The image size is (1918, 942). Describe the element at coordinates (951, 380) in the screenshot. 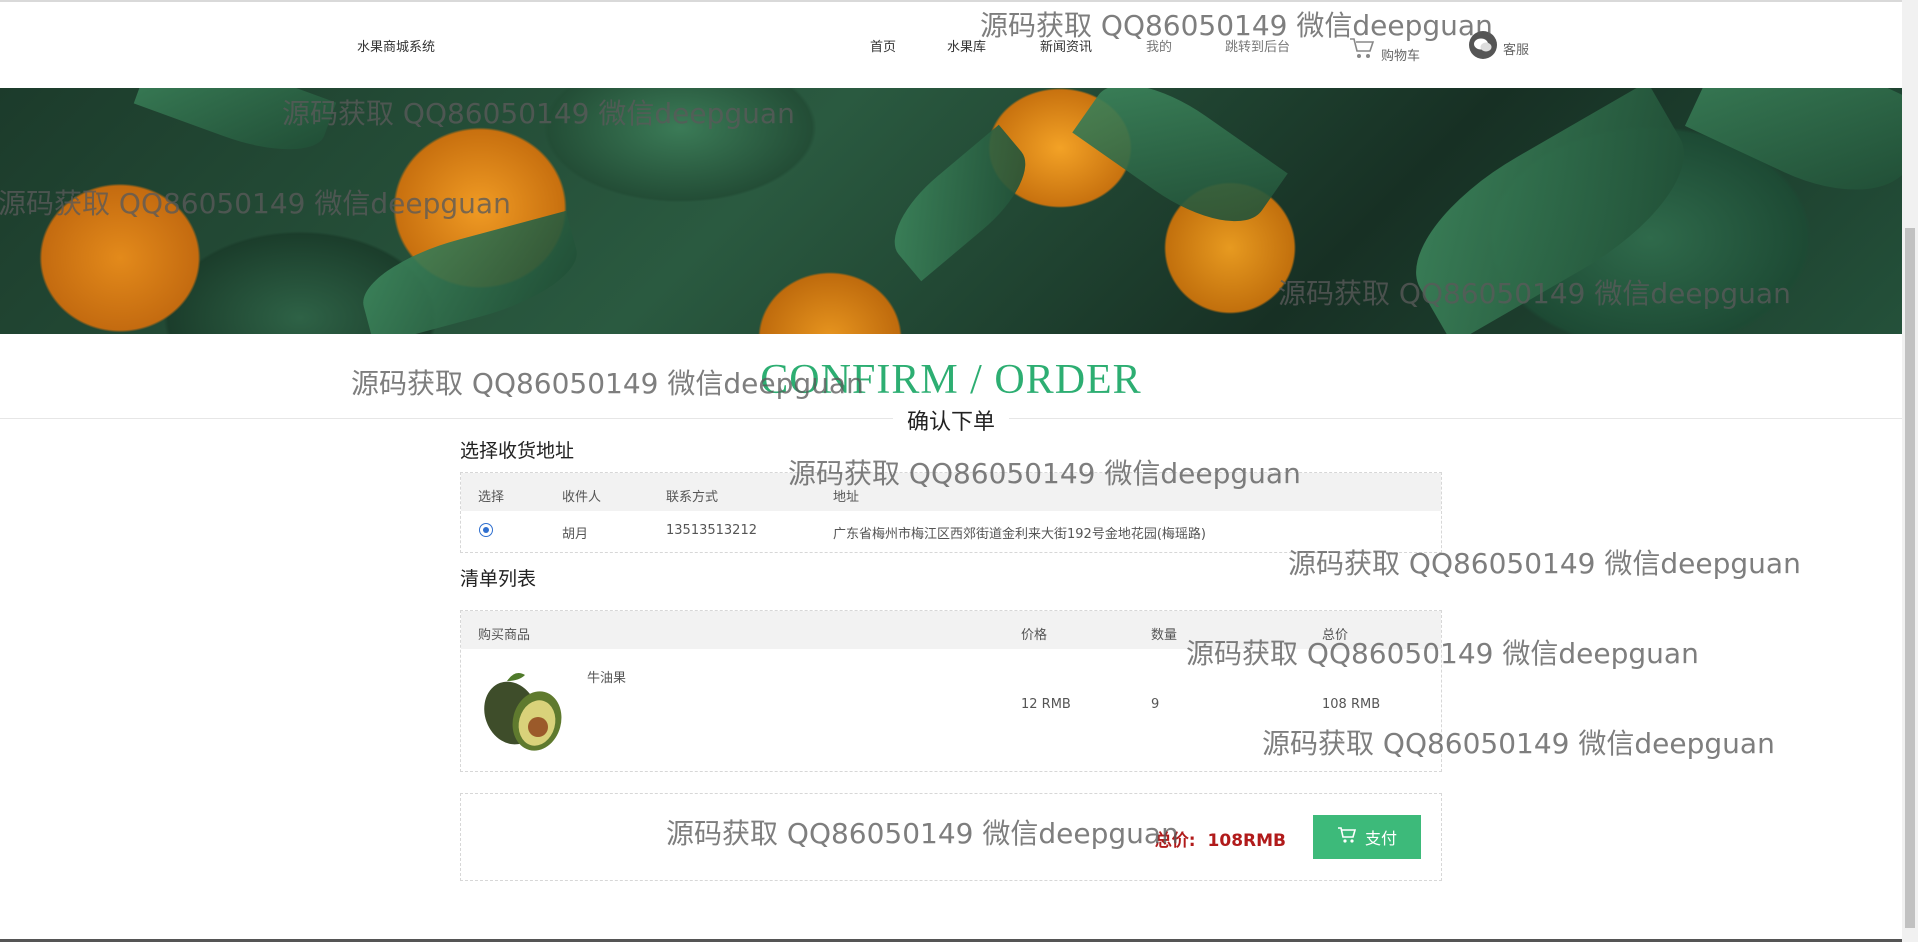

I see `confirm-order-title: CONFIRM / ORDER` at that location.